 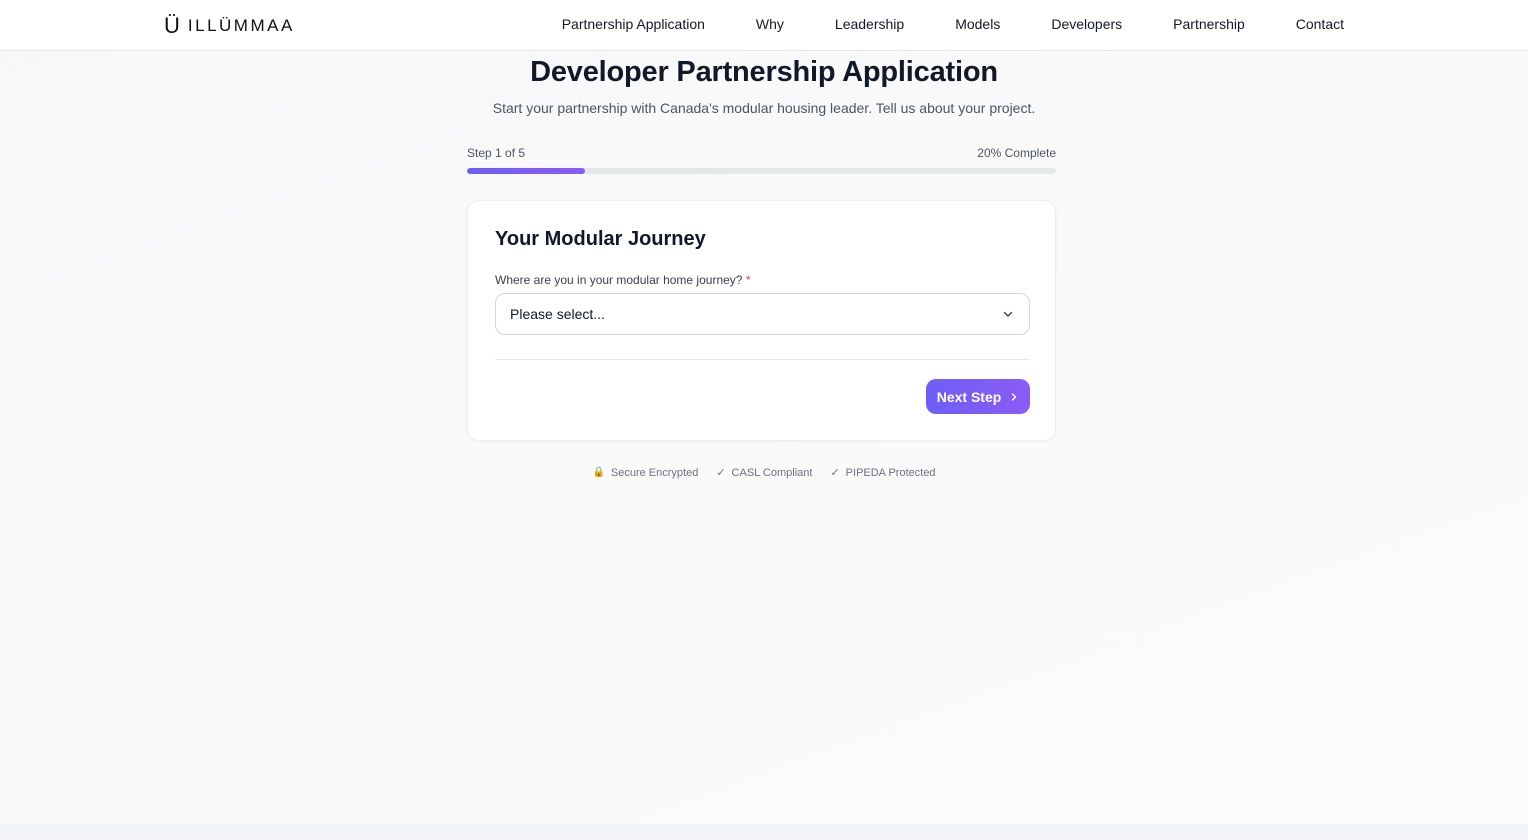 What do you see at coordinates (1320, 24) in the screenshot?
I see `nav-contact: Contact` at bounding box center [1320, 24].